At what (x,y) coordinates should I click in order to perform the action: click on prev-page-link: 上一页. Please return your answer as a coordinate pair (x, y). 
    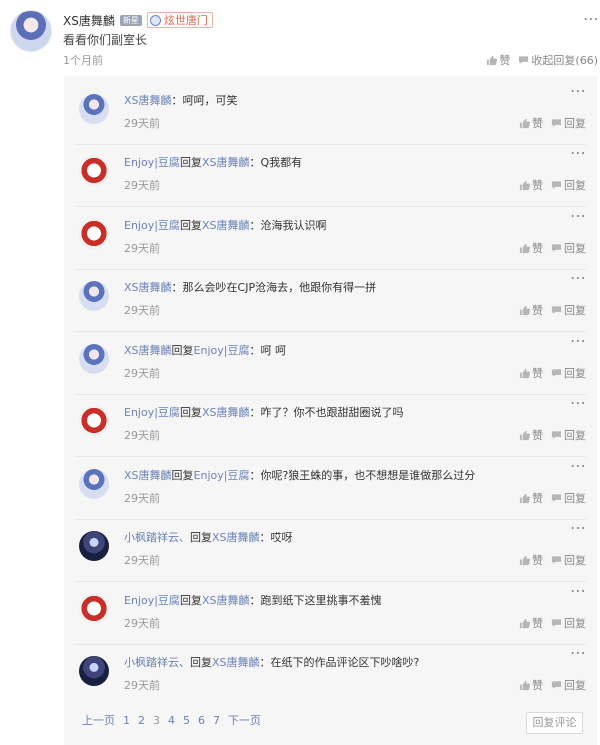
    Looking at the image, I should click on (98, 720).